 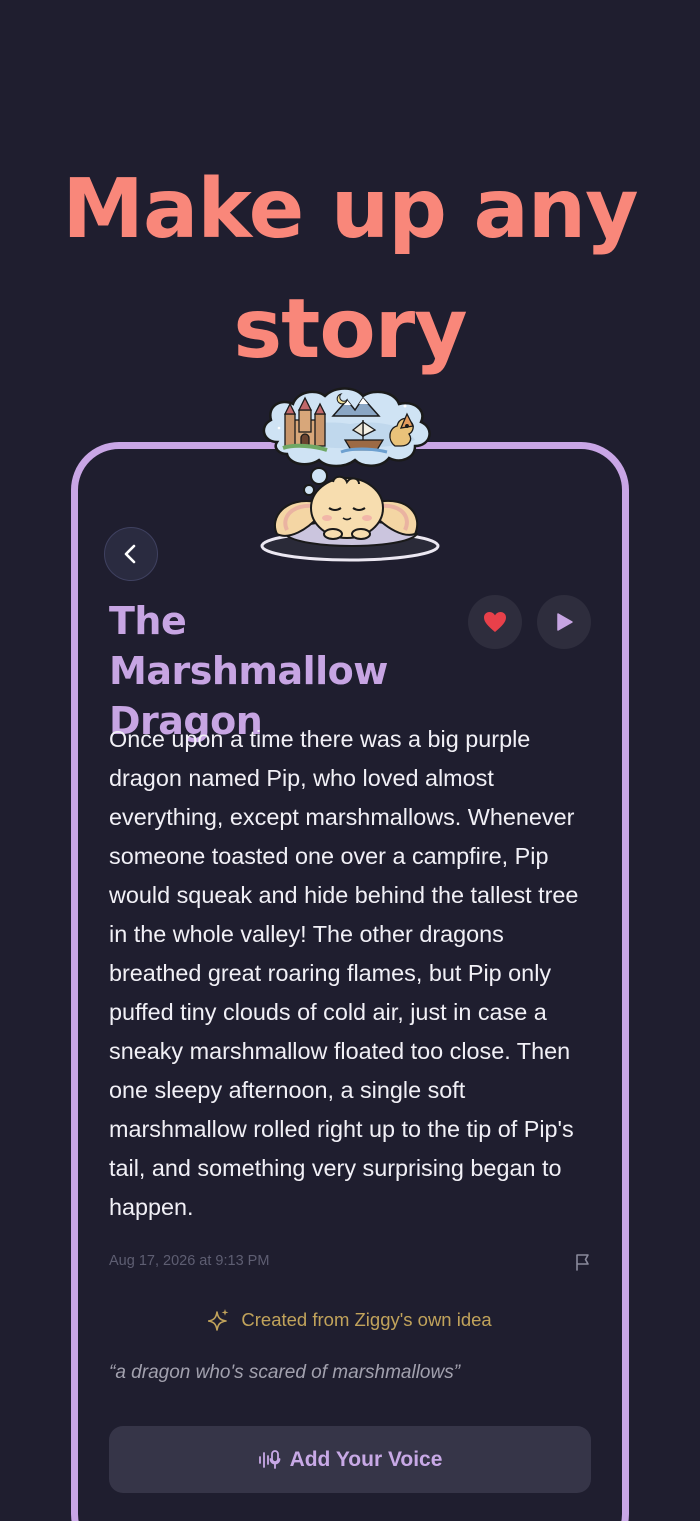 I want to click on back-button, so click(x=131, y=554).